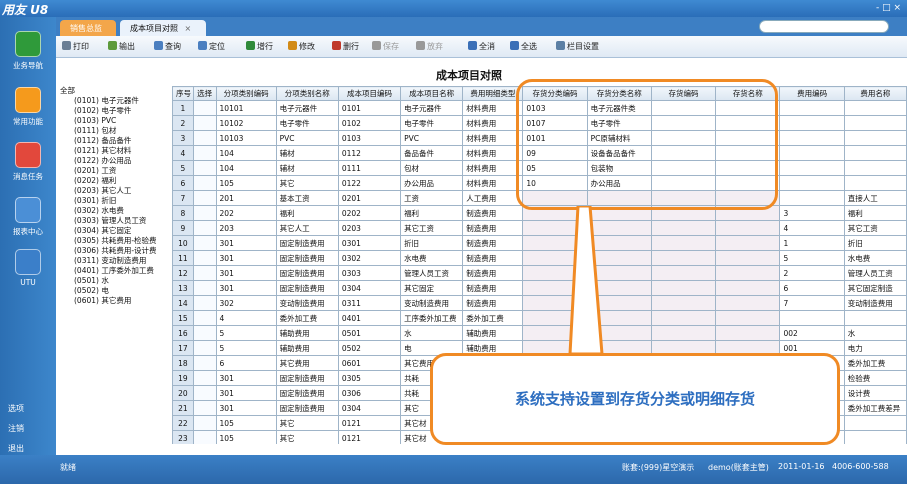  Describe the element at coordinates (875, 408) in the screenshot. I see `table-cell: 委外加工费差异` at that location.